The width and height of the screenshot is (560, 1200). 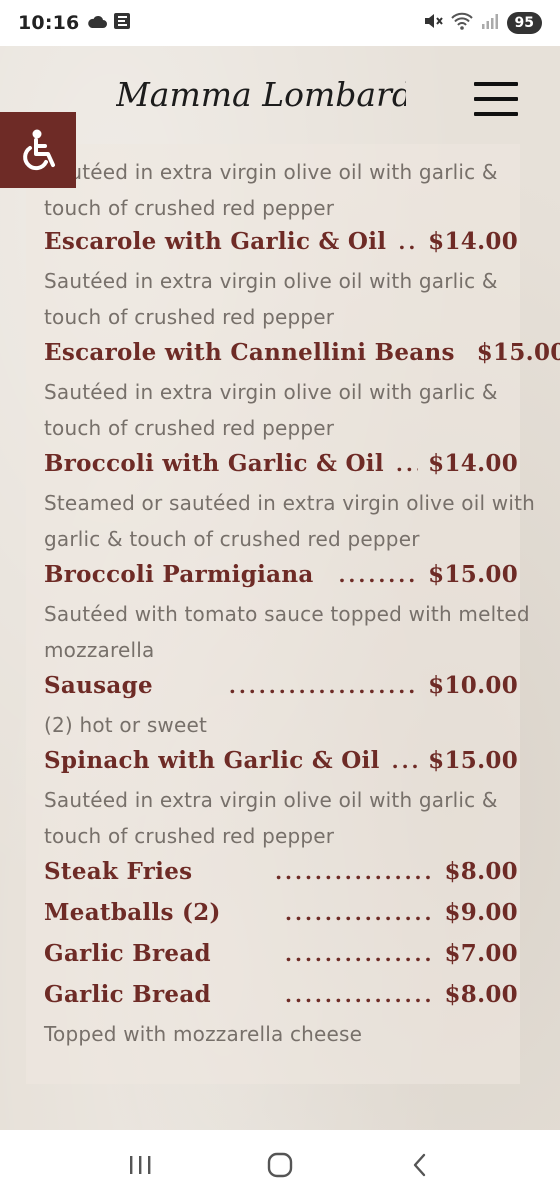 I want to click on app-e-icon, so click(x=122, y=23).